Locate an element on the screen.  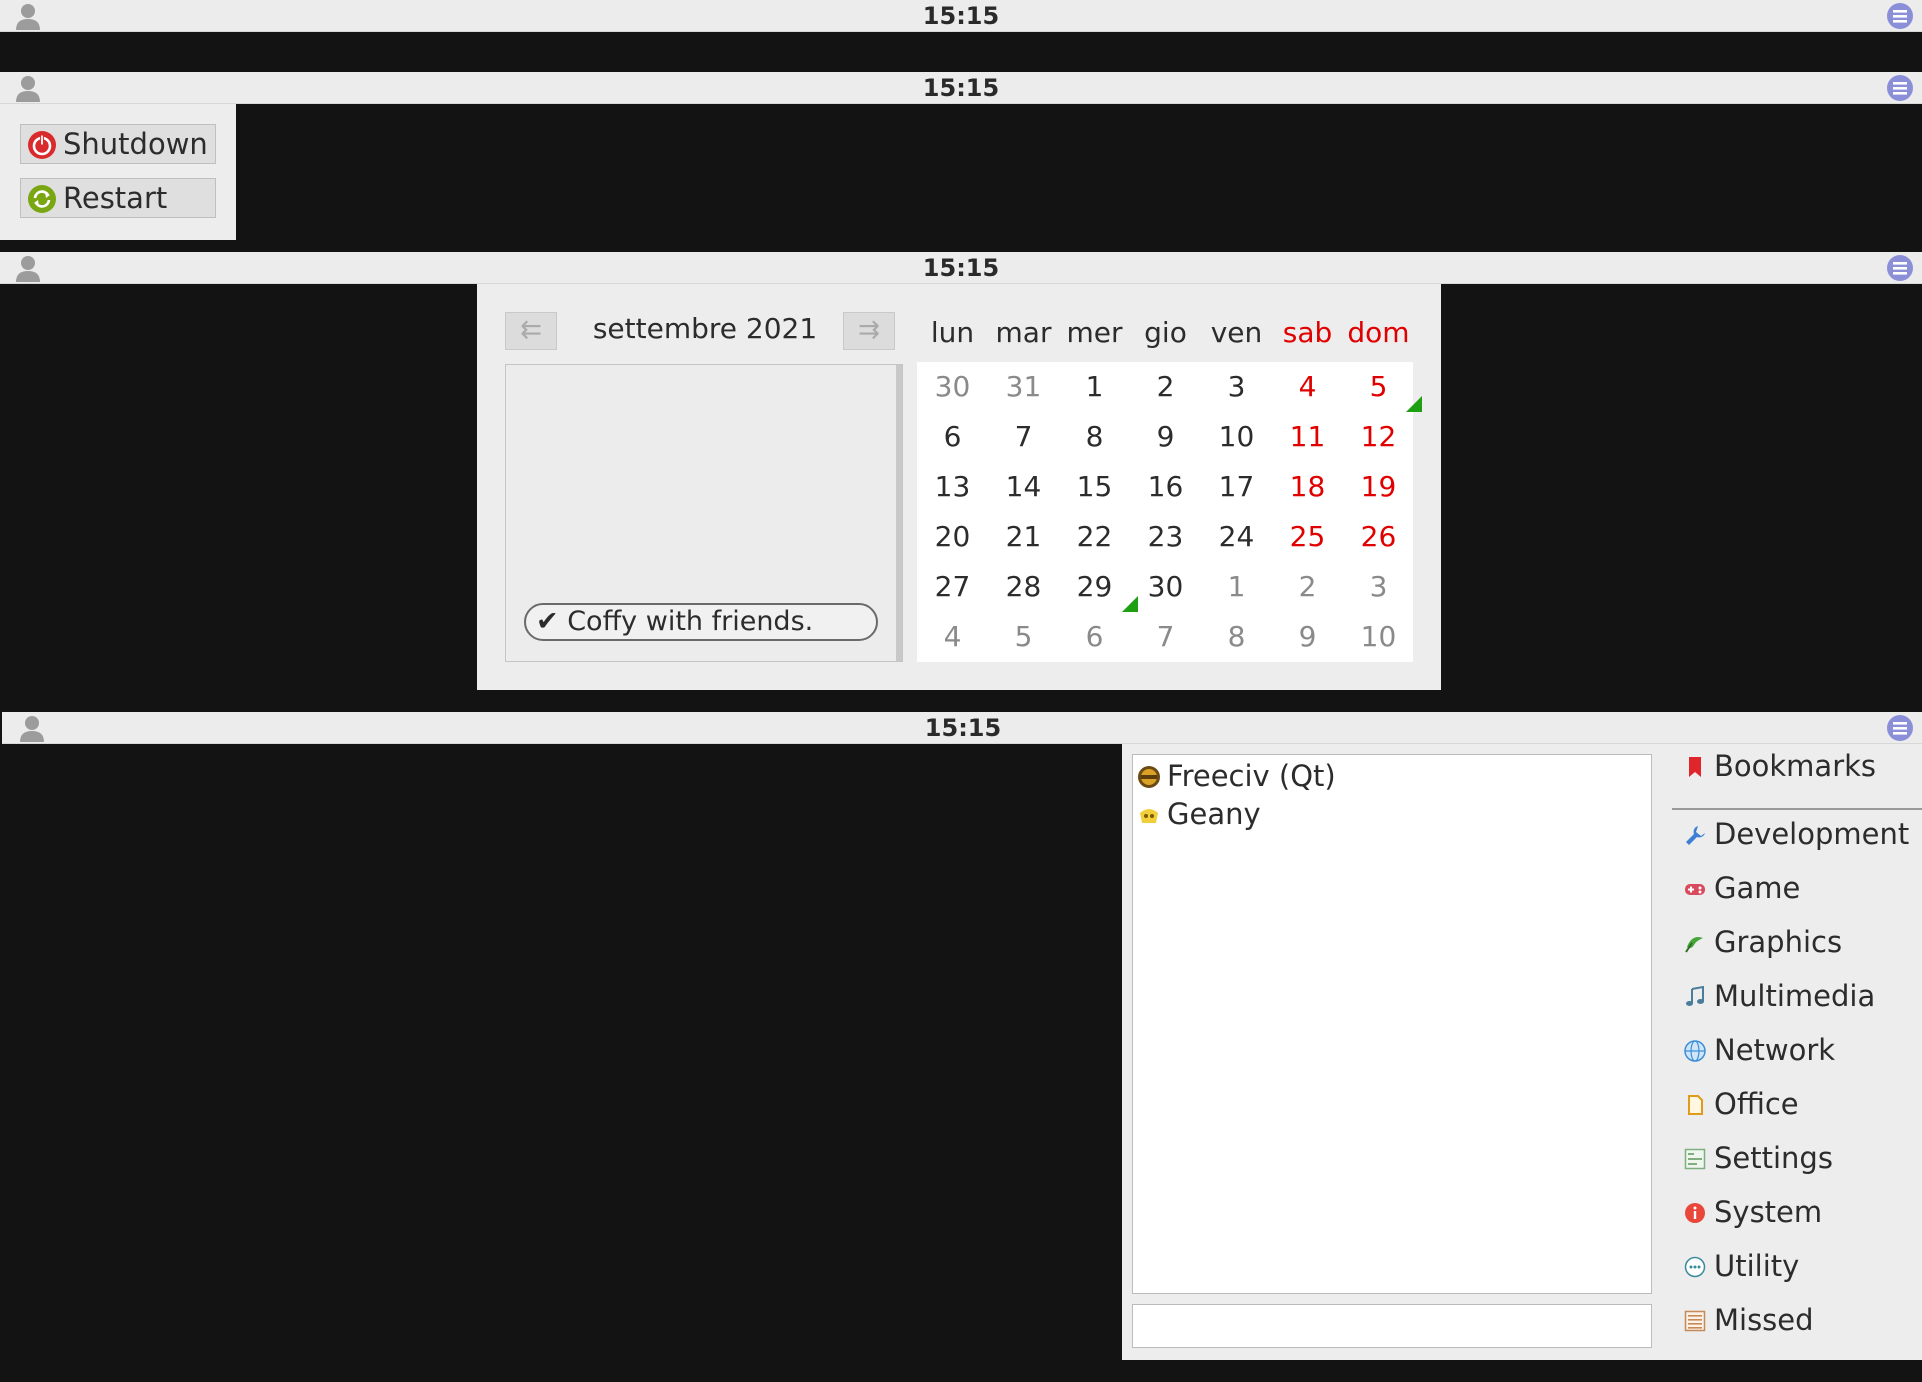
calendar-day: 5 is located at coordinates (1023, 637).